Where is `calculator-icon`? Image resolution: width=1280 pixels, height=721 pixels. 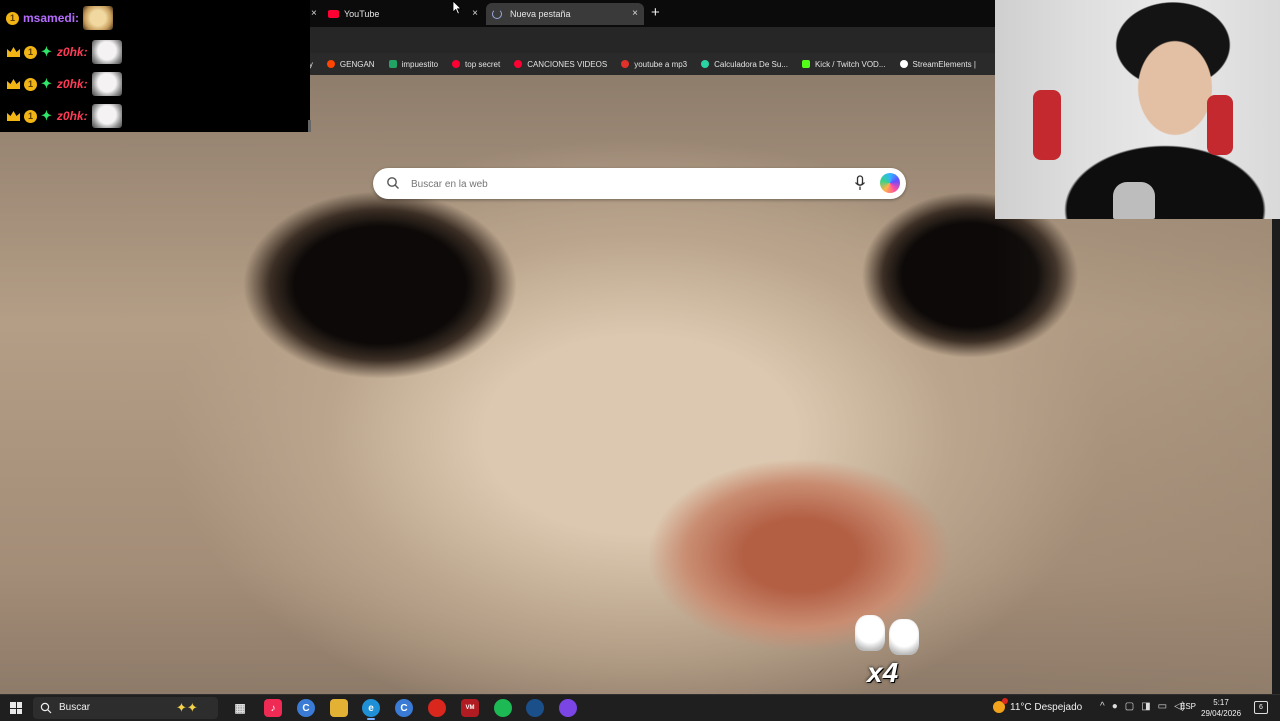 calculator-icon is located at coordinates (705, 64).